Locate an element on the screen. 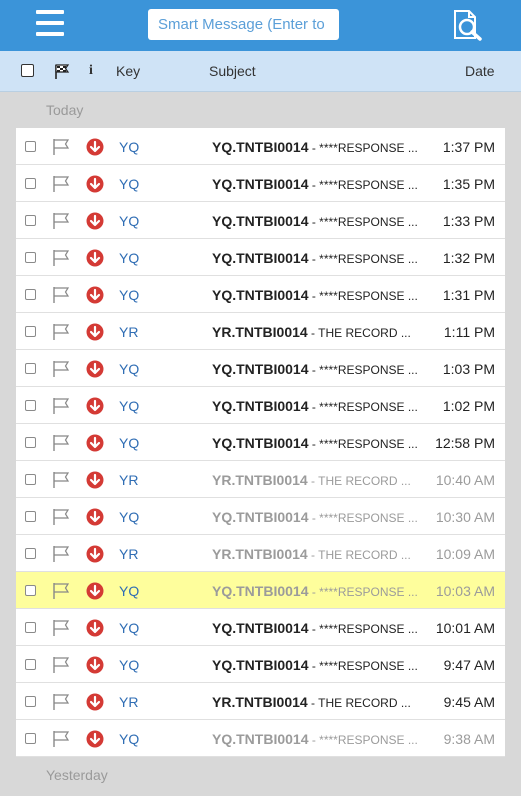 Image resolution: width=521 pixels, height=796 pixels. message-row: YQ YQ.TNTBI0014 - ****RESPONSE ... 9:47 AM is located at coordinates (260, 664).